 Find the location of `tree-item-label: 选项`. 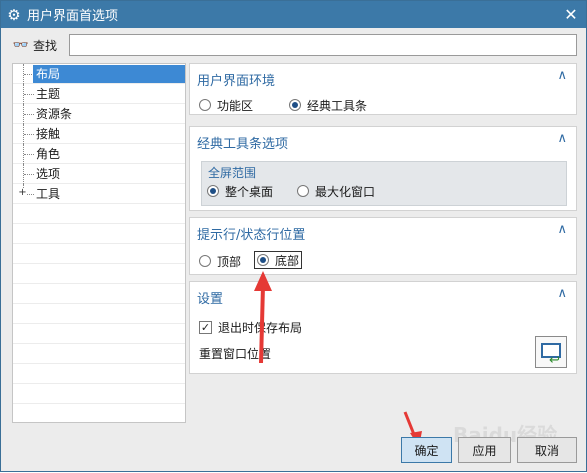

tree-item-label: 选项 is located at coordinates (48, 174).